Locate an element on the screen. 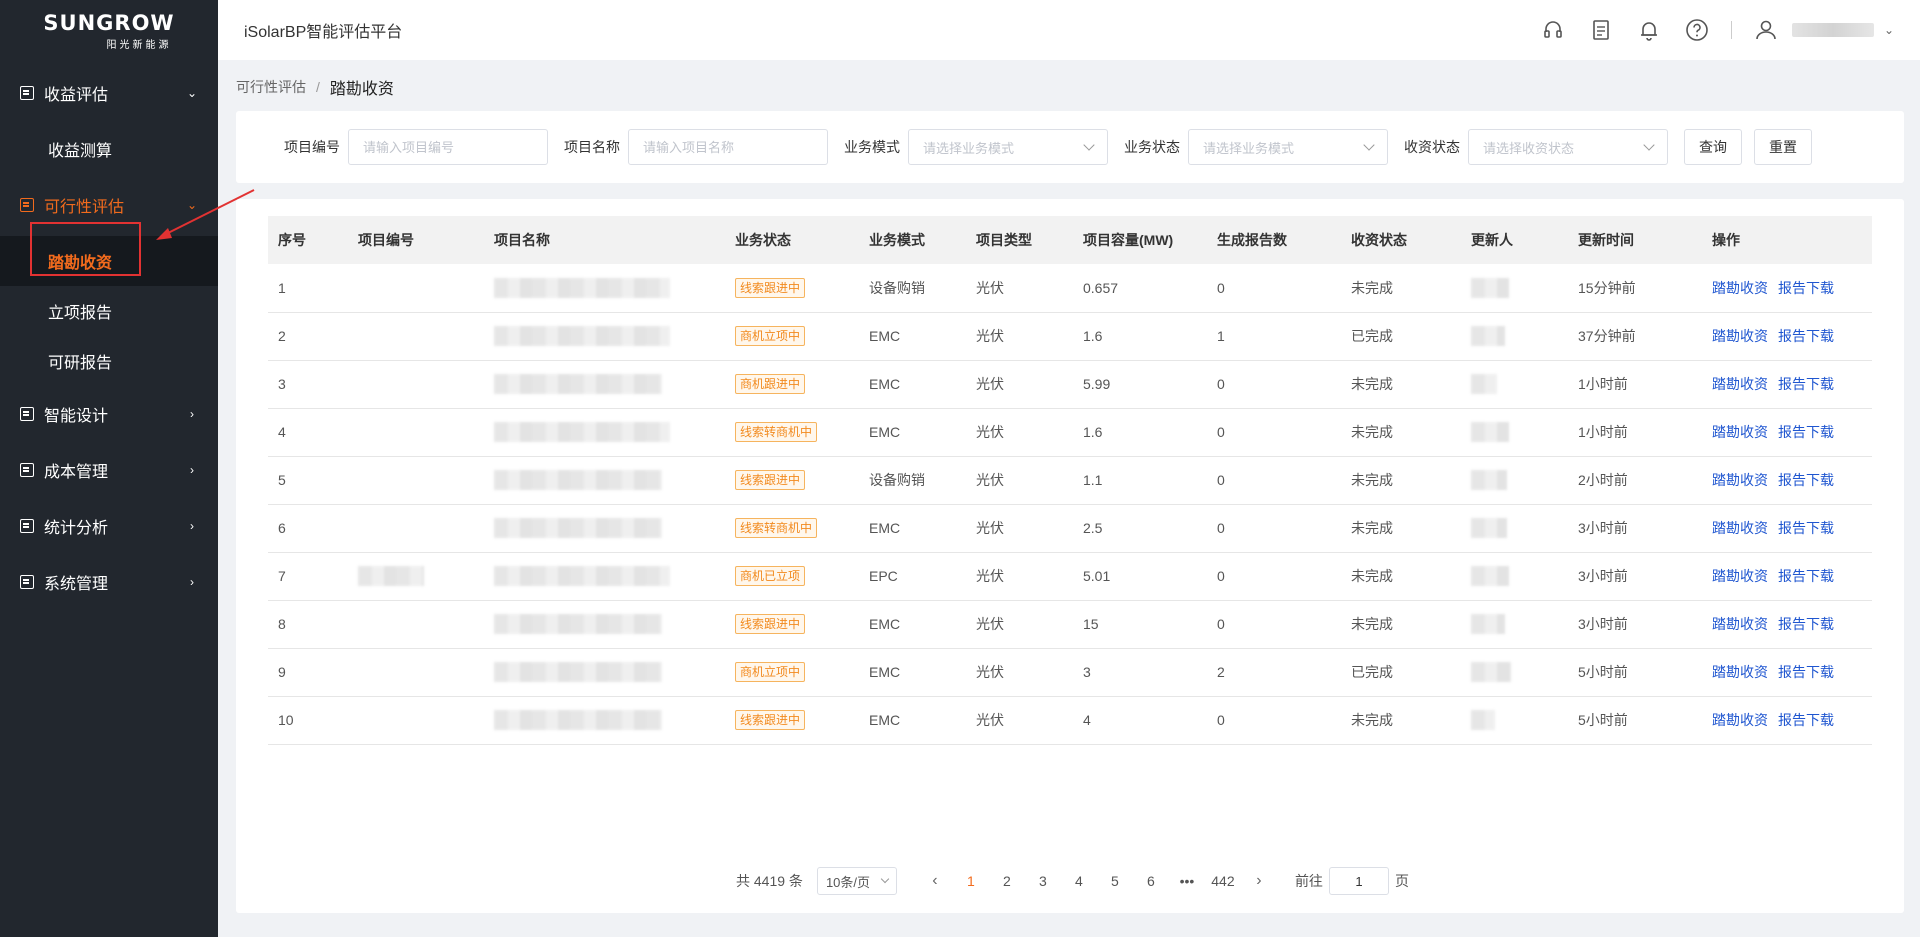 The image size is (1920, 937). goto-label: 前往 is located at coordinates (1308, 881).